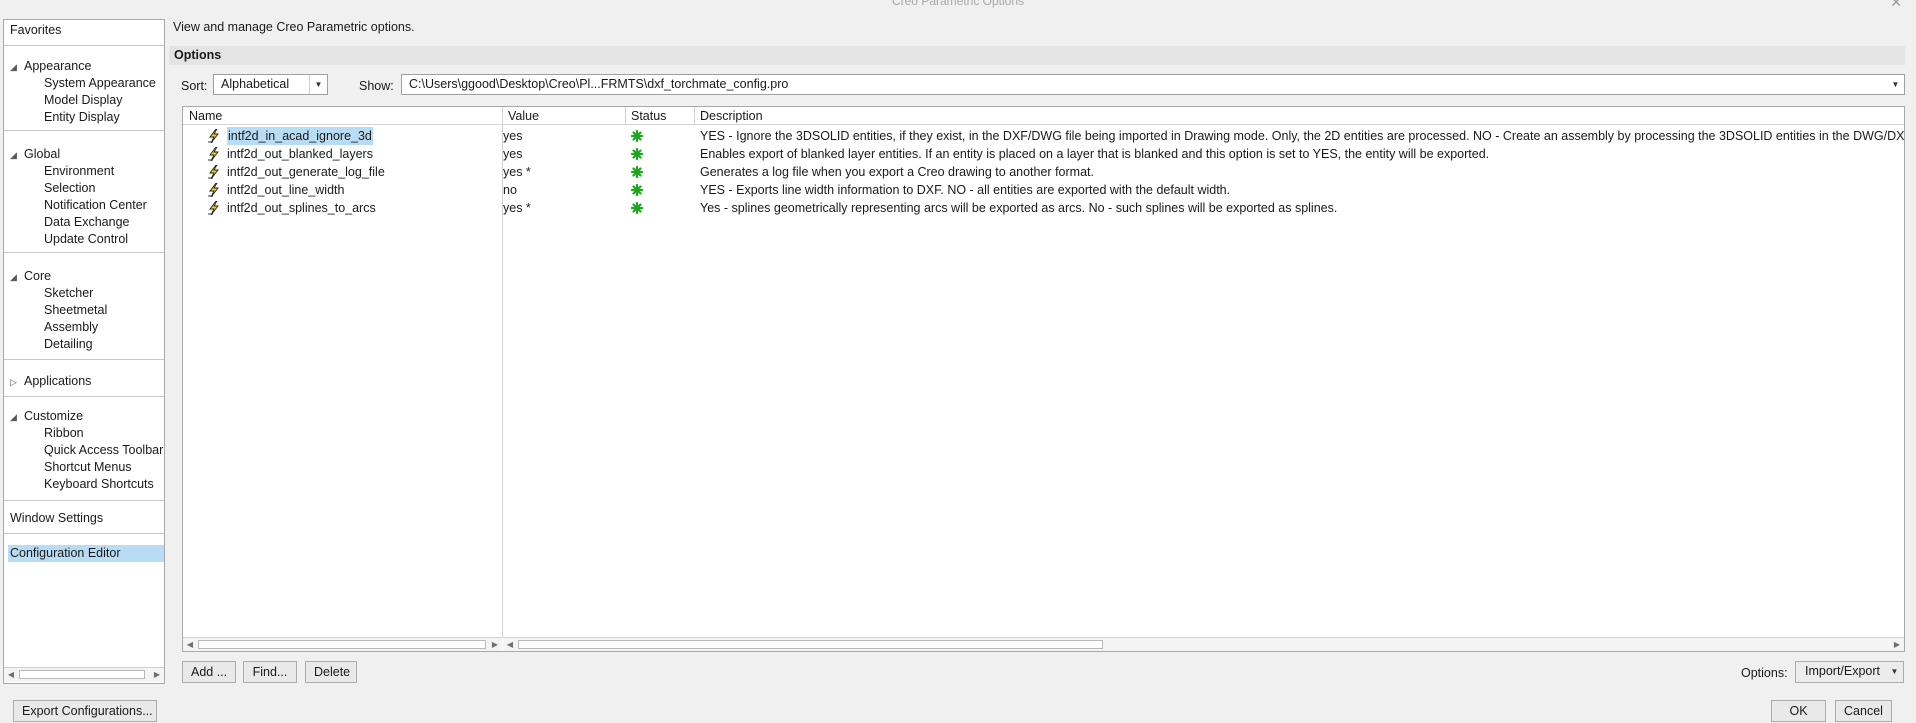 The height and width of the screenshot is (723, 1916). What do you see at coordinates (79, 171) in the screenshot?
I see `nav-item-environment: Environment` at bounding box center [79, 171].